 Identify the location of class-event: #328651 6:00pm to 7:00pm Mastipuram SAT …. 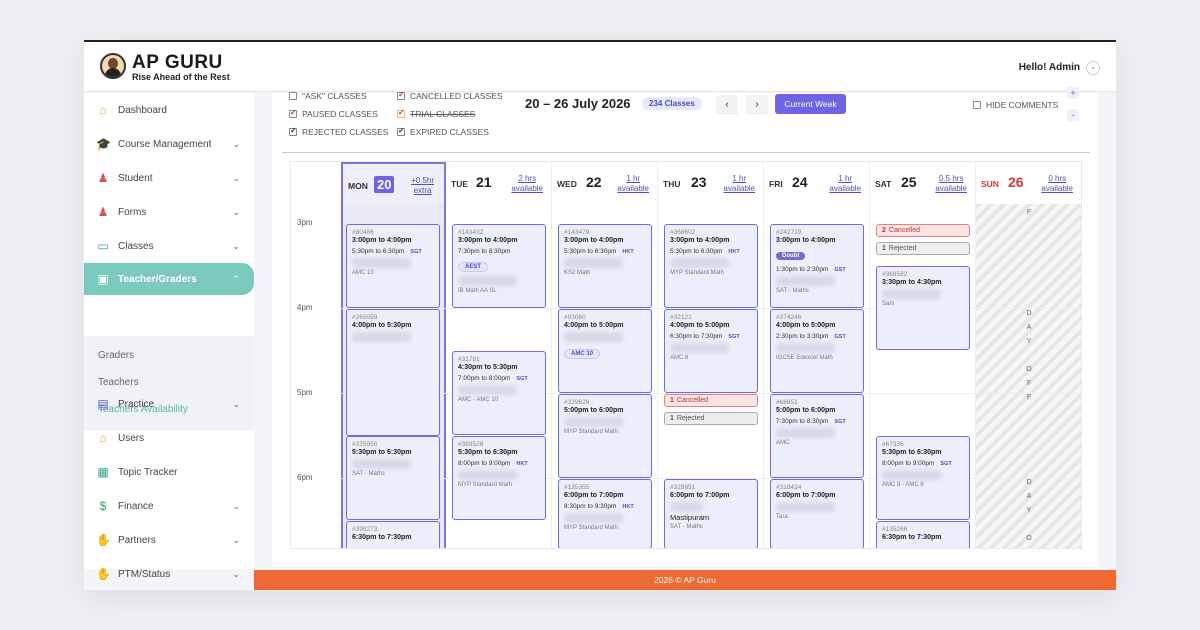
(711, 513).